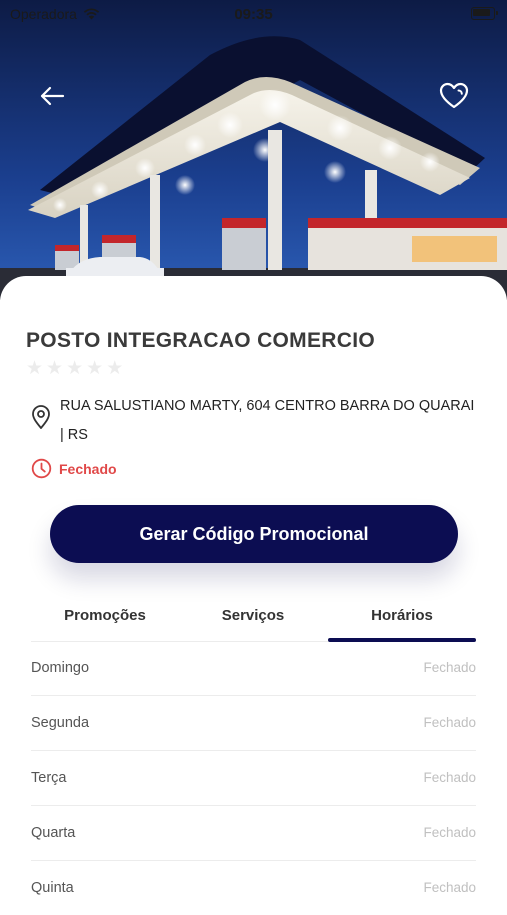 The width and height of the screenshot is (507, 915). I want to click on open-status: Fechado, so click(74, 468).